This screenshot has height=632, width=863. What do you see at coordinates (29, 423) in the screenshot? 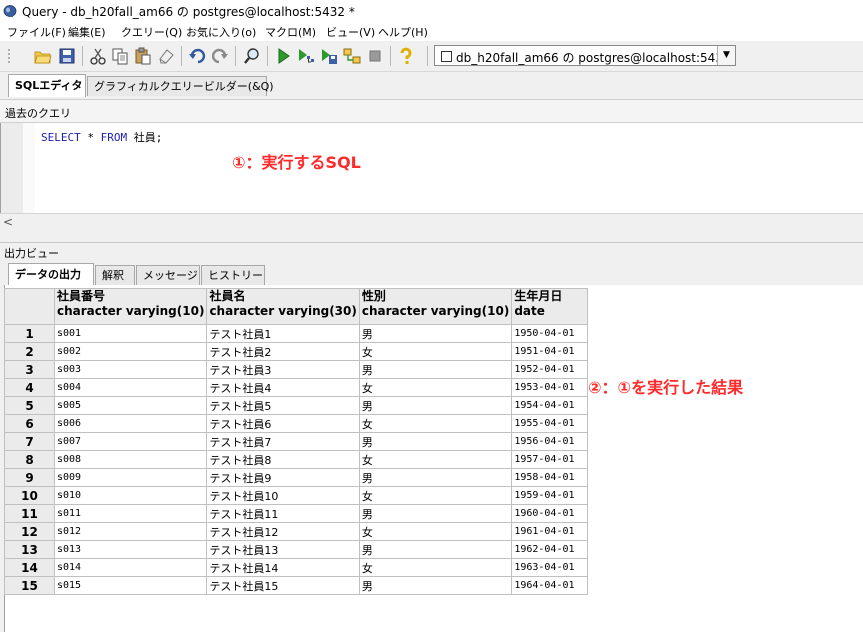
I see `row-number: 6` at bounding box center [29, 423].